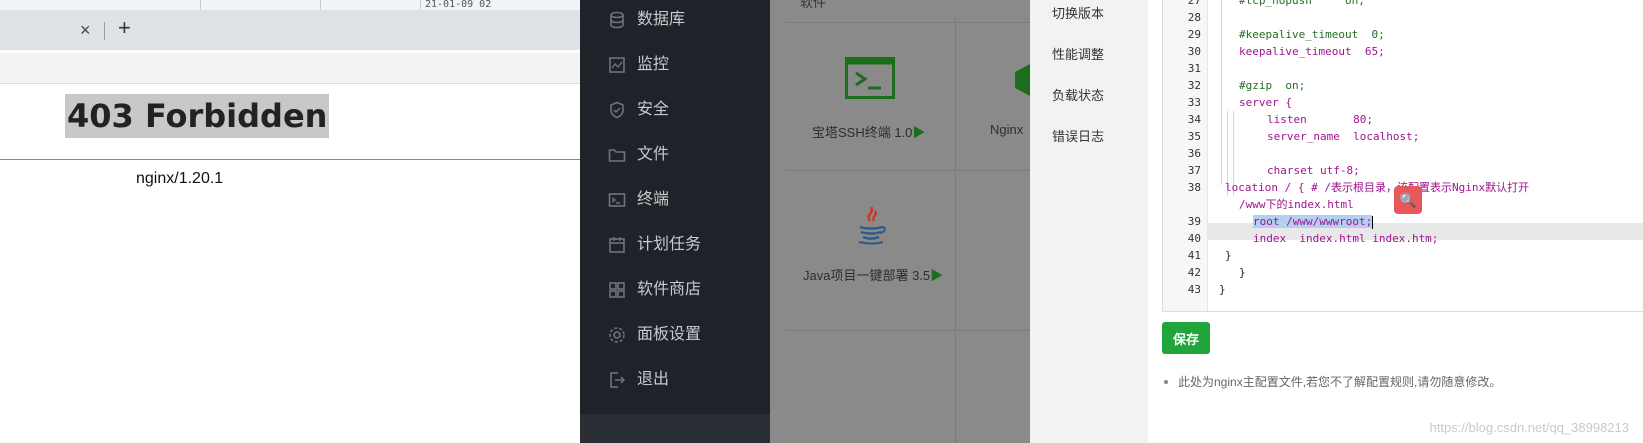 The height and width of the screenshot is (443, 1643). Describe the element at coordinates (1194, 136) in the screenshot. I see `line-number: 35` at that location.